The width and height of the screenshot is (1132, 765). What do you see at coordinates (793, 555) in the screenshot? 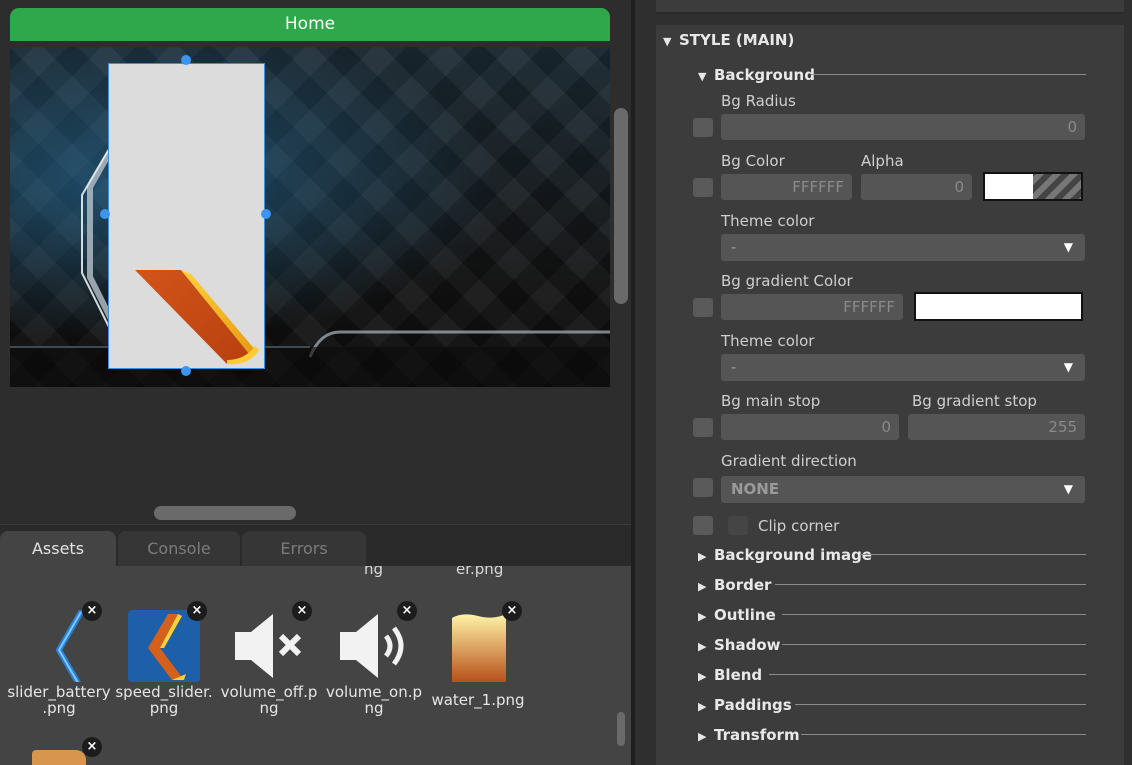
I see `subsection-title: Background image` at bounding box center [793, 555].